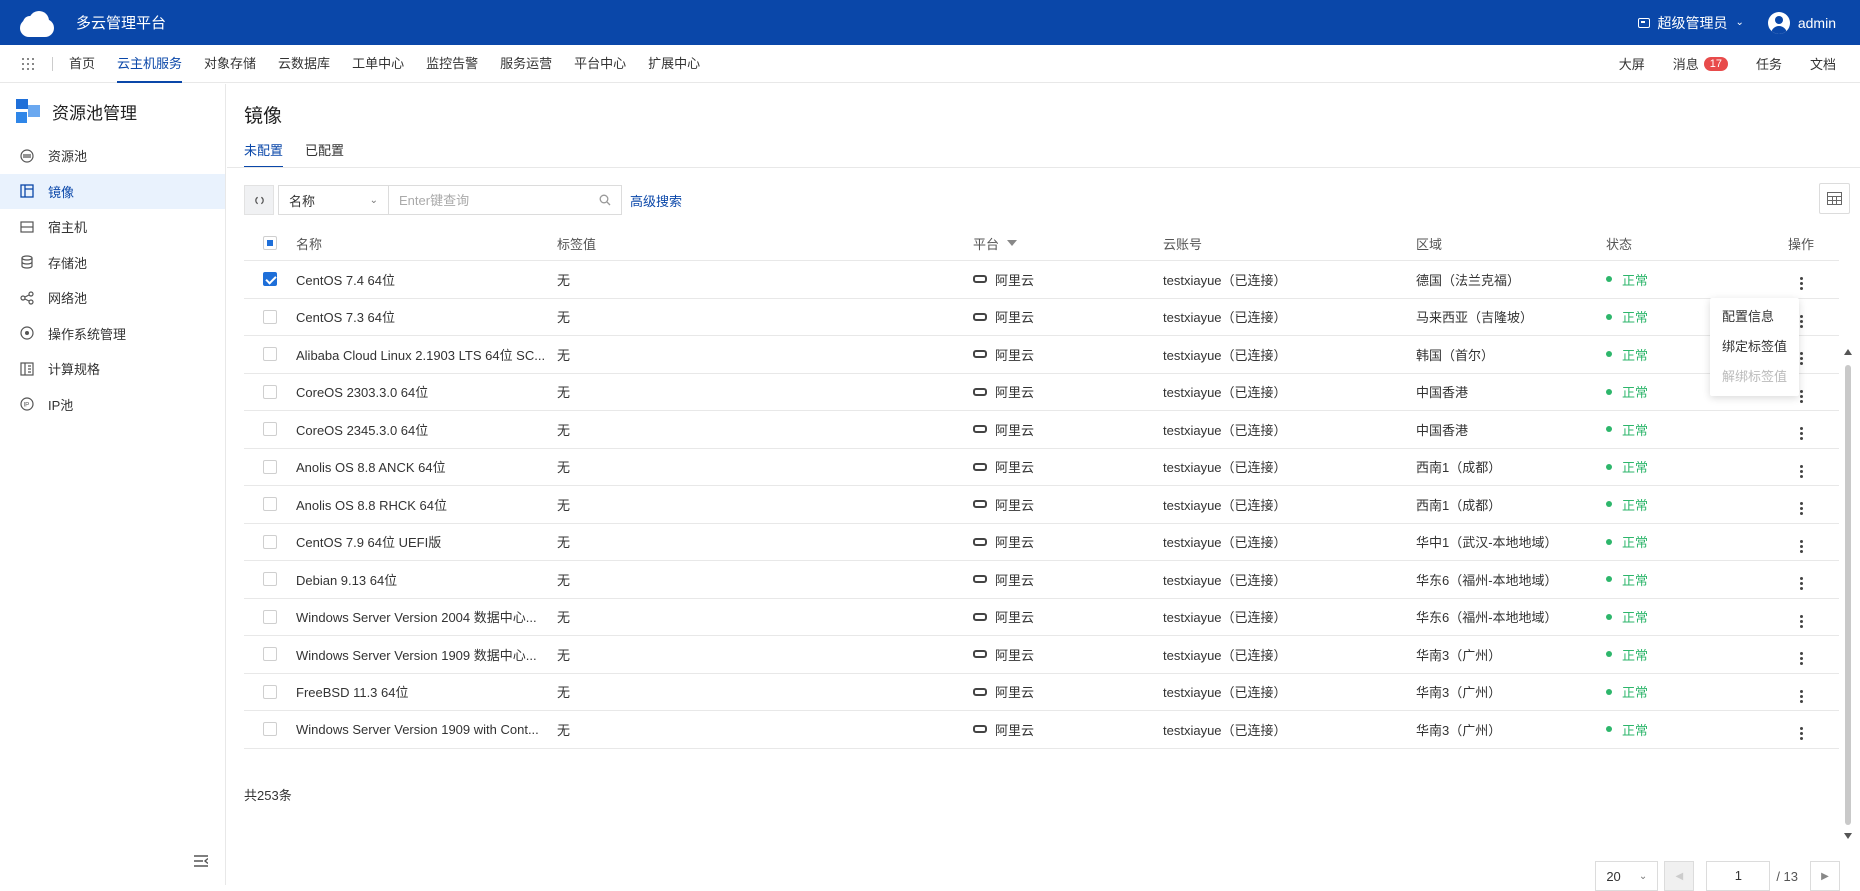 This screenshot has width=1860, height=891. What do you see at coordinates (674, 64) in the screenshot?
I see `menu-item: 扩展中心` at bounding box center [674, 64].